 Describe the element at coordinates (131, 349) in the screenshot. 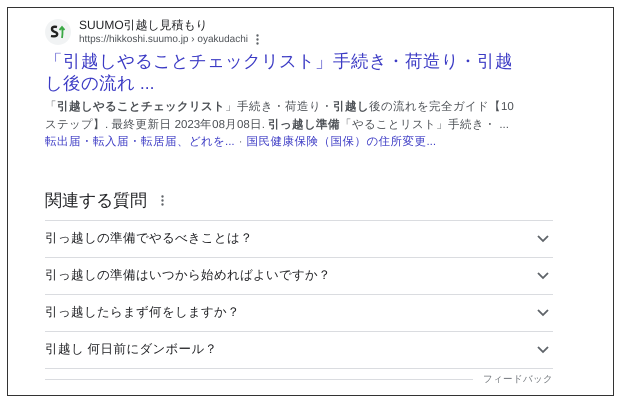

I see `question-text: 引越し 何日前にダンボール？` at that location.